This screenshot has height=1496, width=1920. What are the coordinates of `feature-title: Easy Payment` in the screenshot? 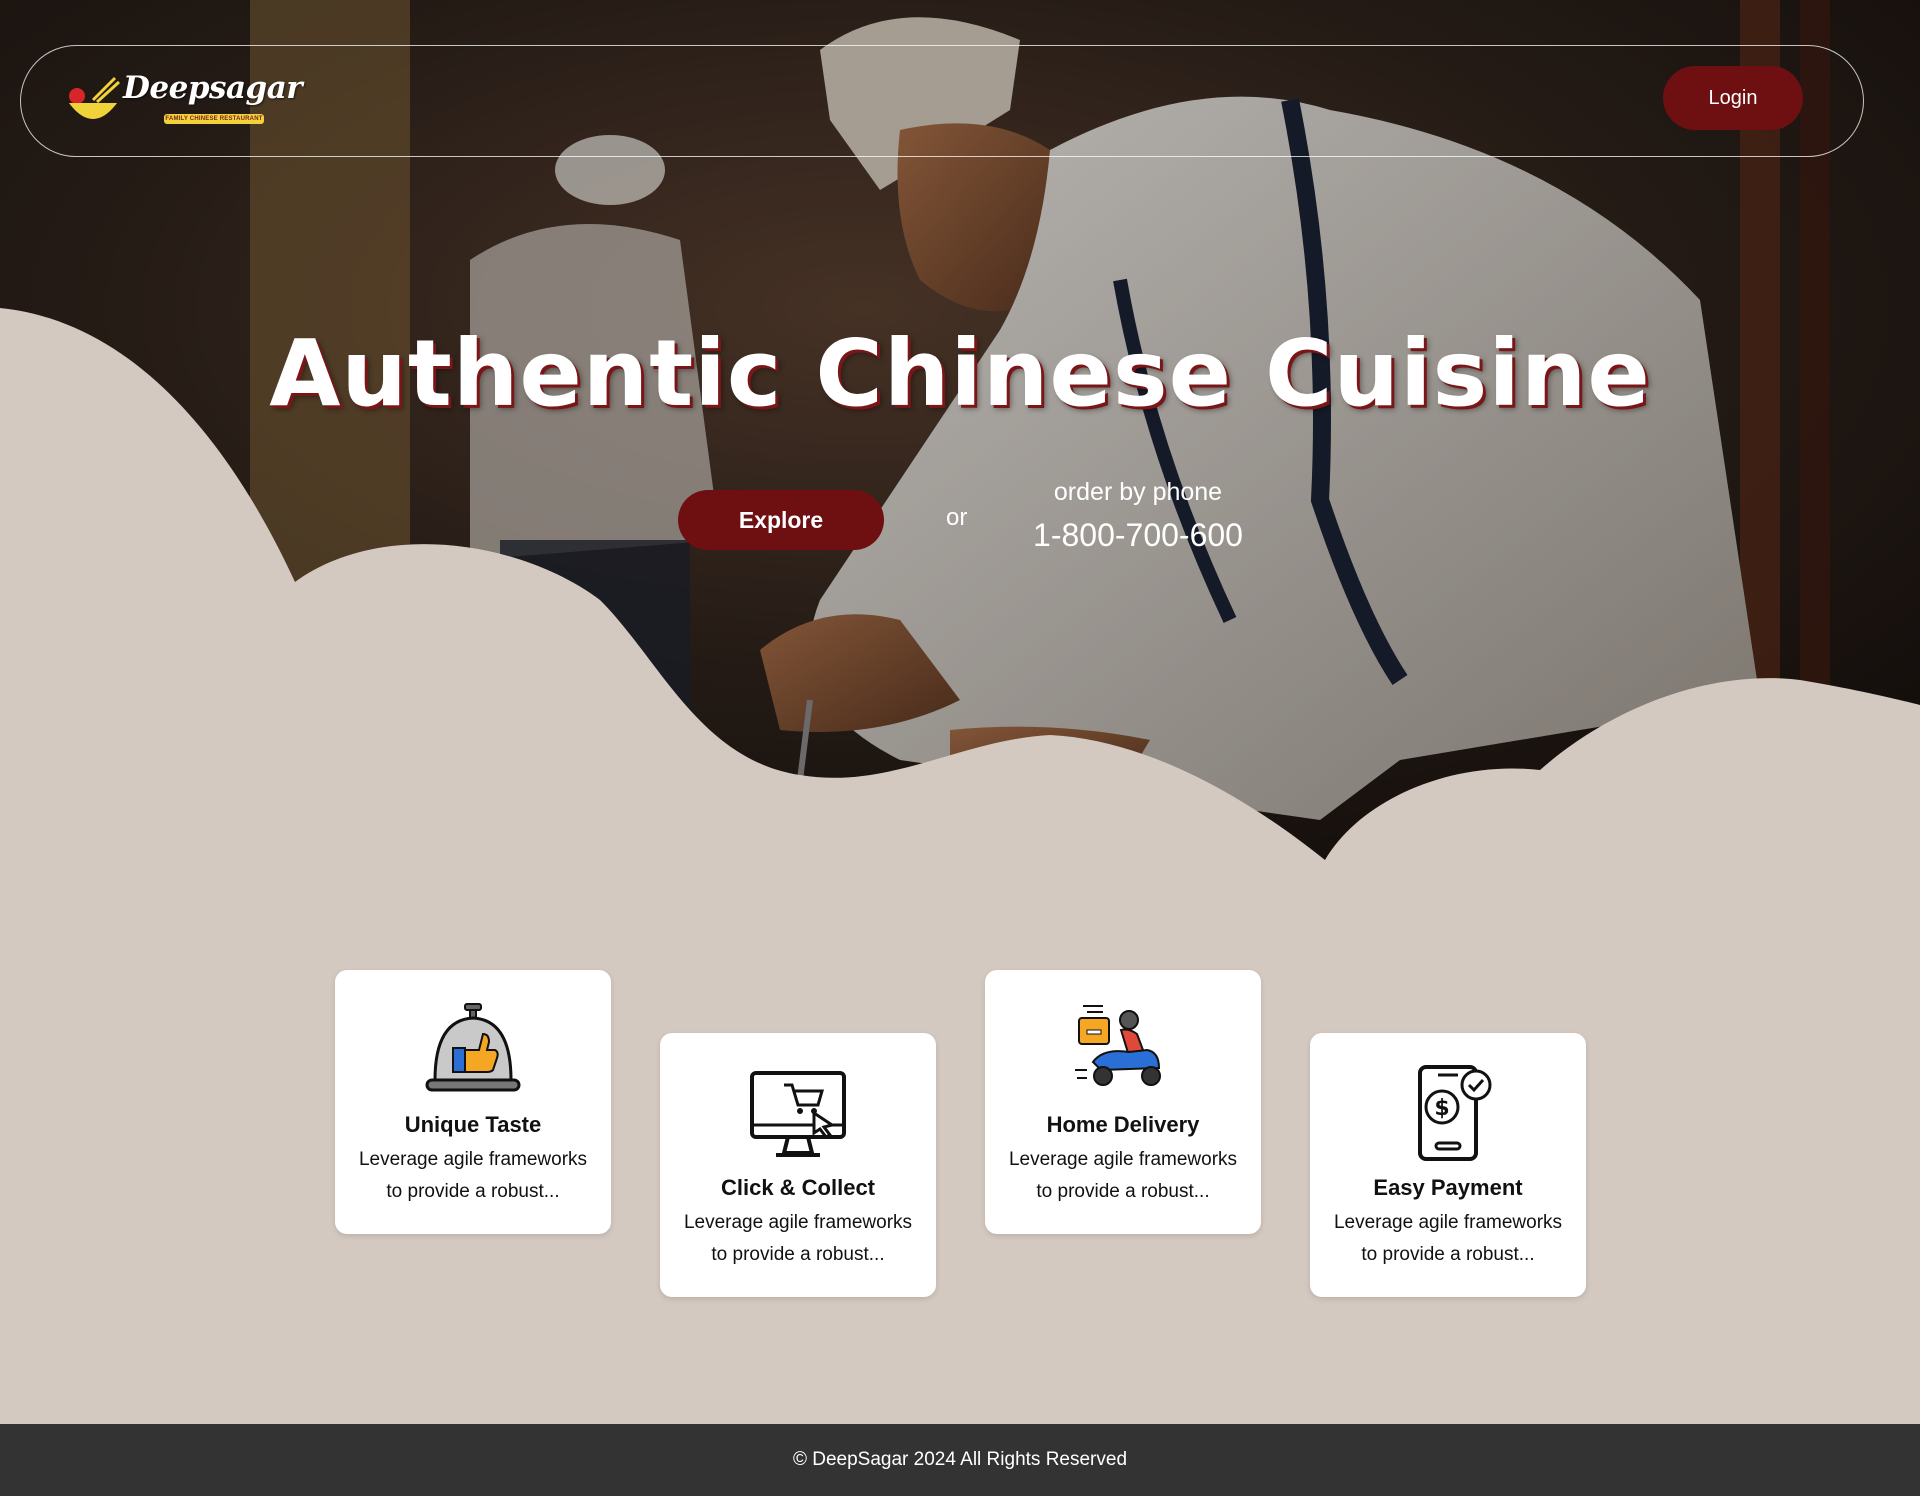 It's located at (1448, 1187).